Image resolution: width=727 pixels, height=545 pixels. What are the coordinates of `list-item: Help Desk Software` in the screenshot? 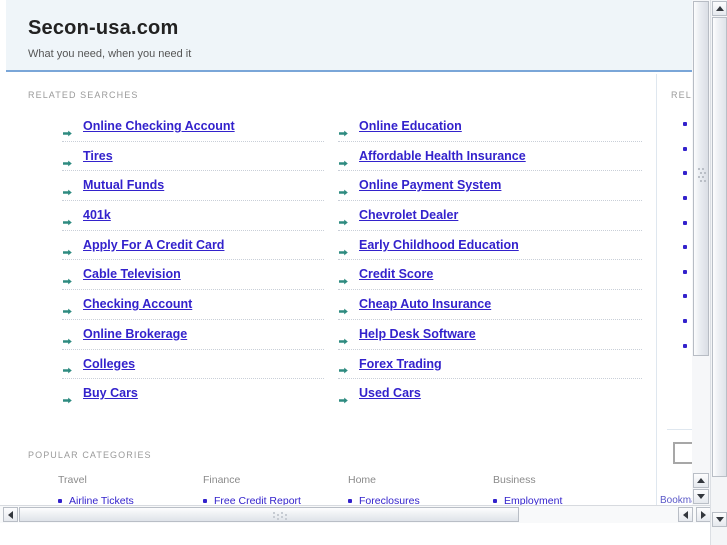 It's located at (490, 335).